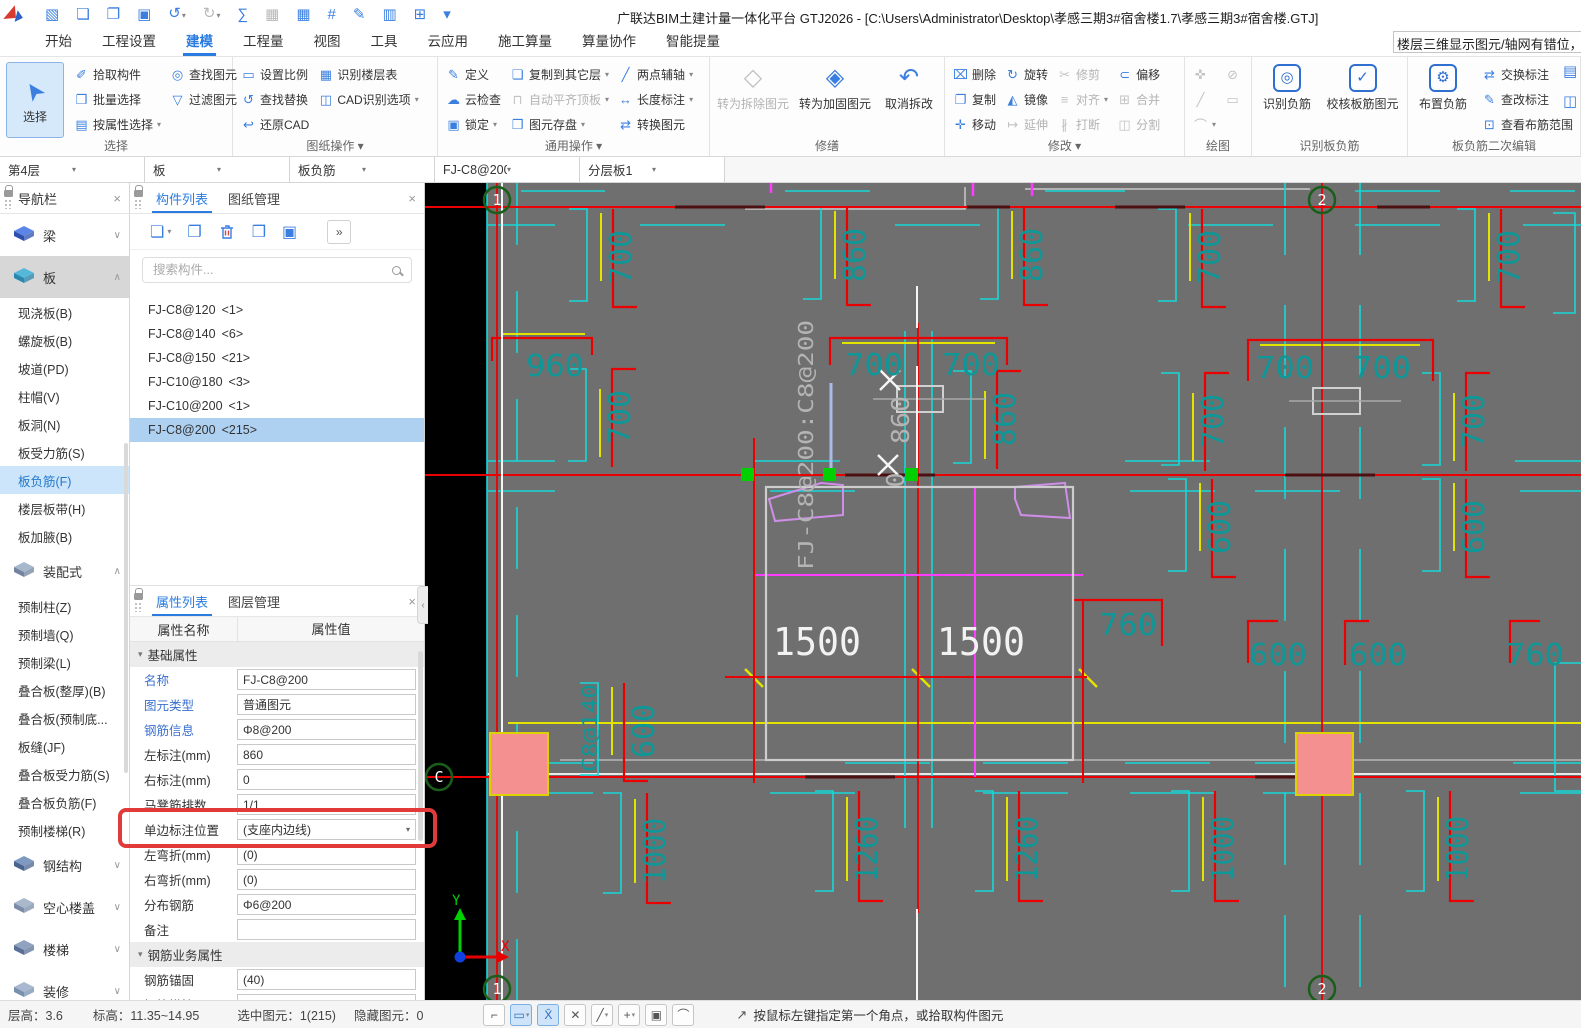  I want to click on group-label-修改: 修改 ▾, so click(1064, 145).